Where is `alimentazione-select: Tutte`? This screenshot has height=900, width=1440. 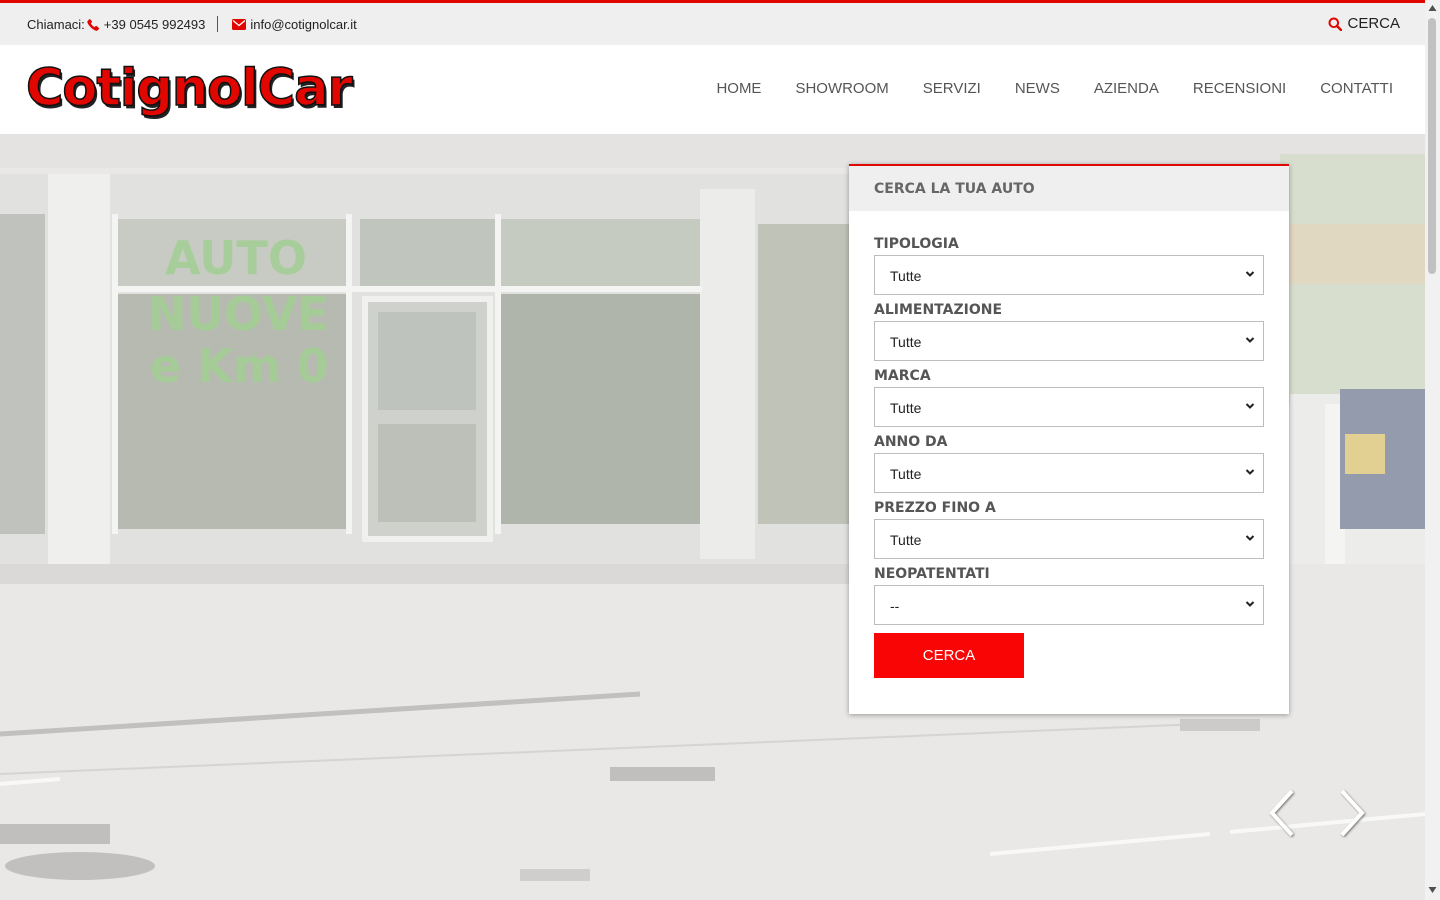
alimentazione-select: Tutte is located at coordinates (1069, 341).